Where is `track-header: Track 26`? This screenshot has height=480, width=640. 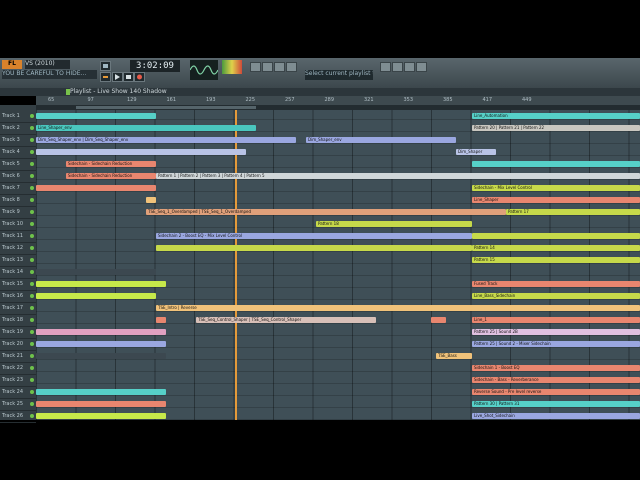 track-header: Track 26 is located at coordinates (18, 416).